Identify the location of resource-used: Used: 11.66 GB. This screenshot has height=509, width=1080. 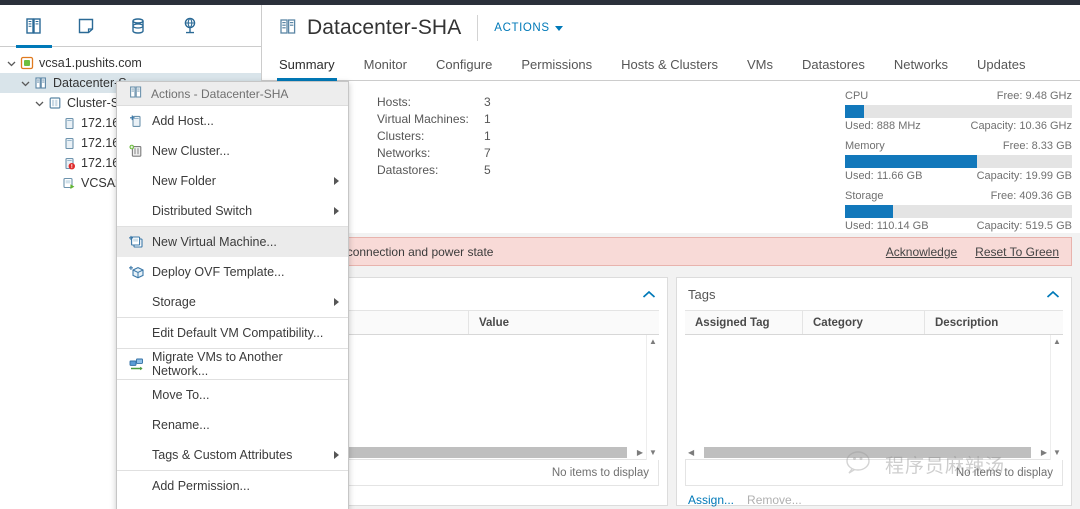
(884, 176).